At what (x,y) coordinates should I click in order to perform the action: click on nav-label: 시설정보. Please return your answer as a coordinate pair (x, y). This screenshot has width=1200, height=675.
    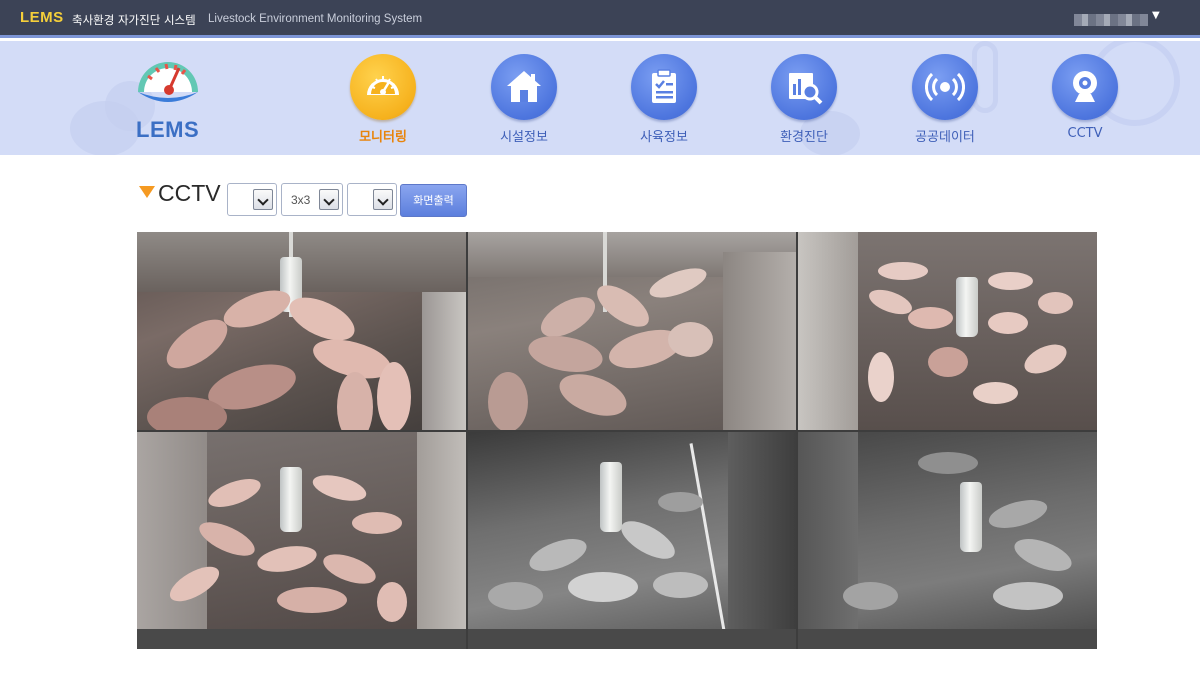
    Looking at the image, I should click on (524, 137).